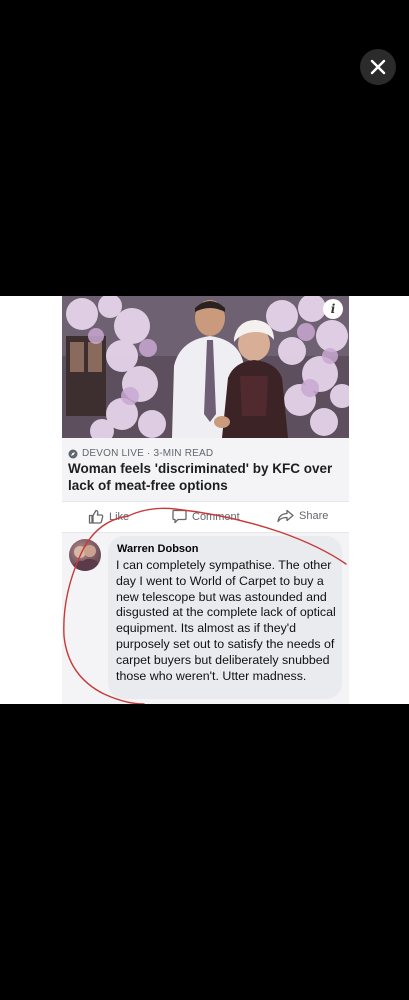 The image size is (409, 1000). I want to click on article-photo: i, so click(205, 367).